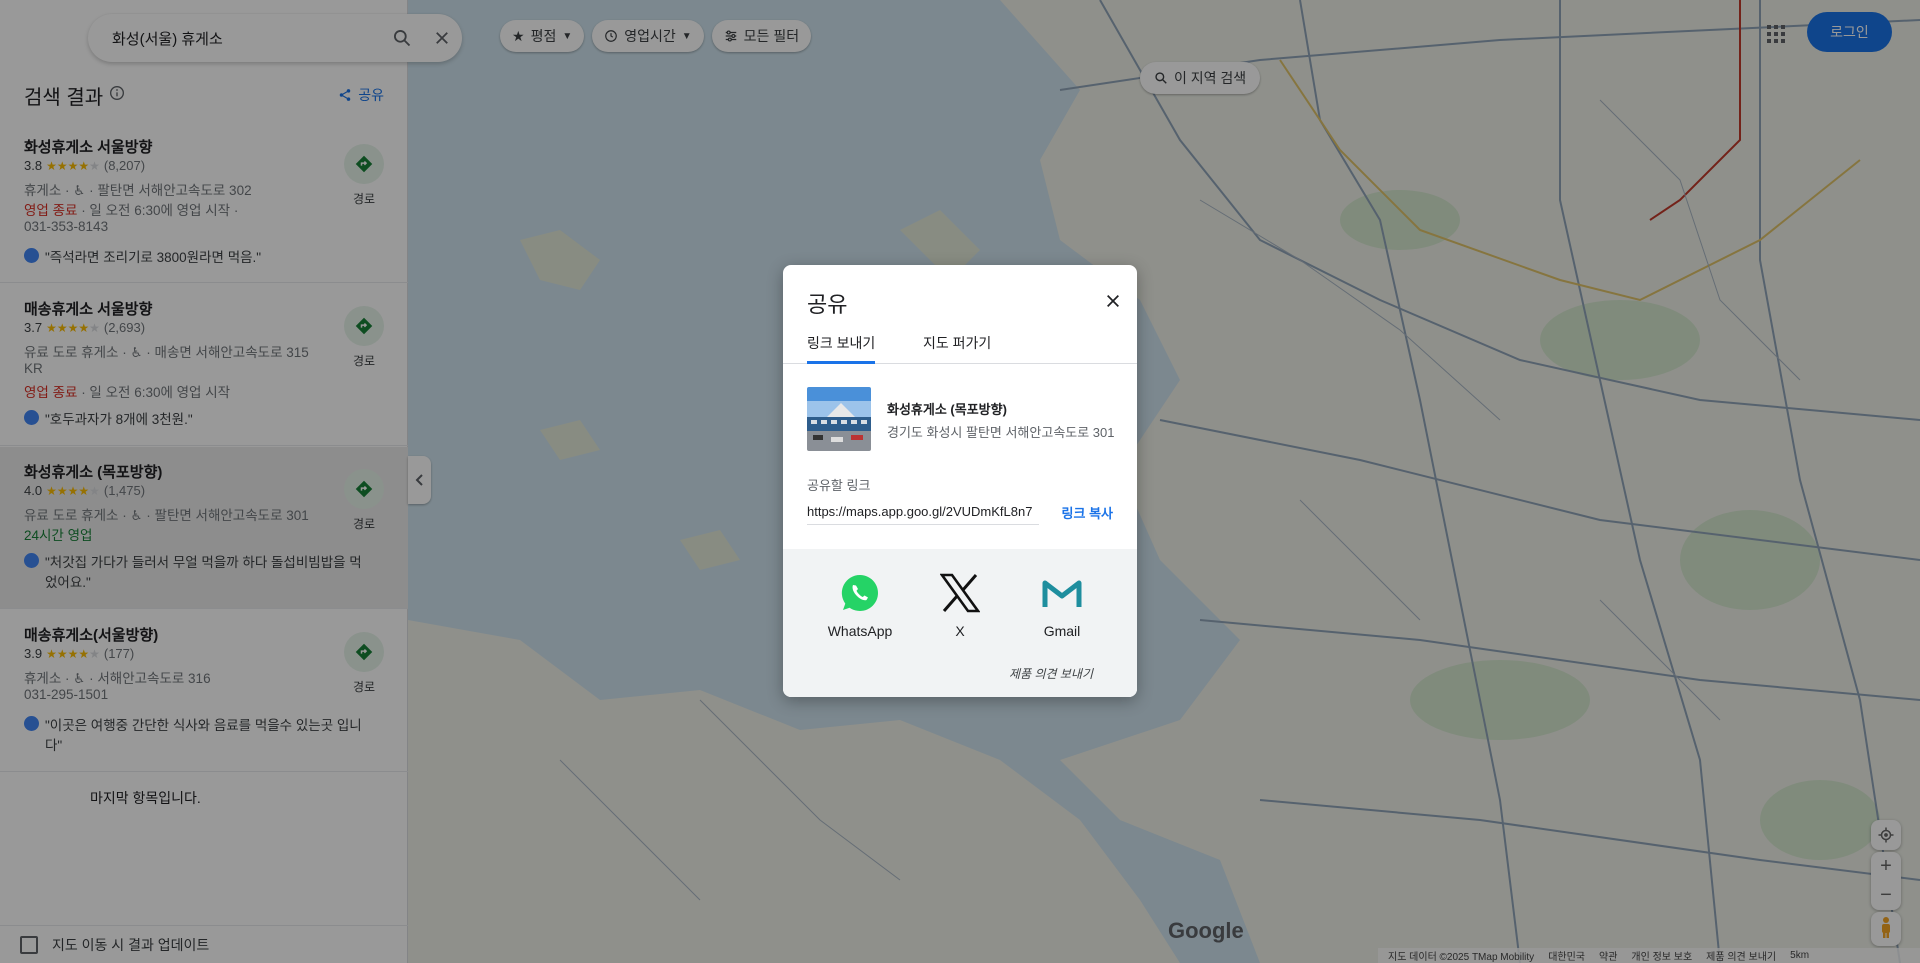  I want to click on tab-send-link: 링크 보내기, so click(841, 345).